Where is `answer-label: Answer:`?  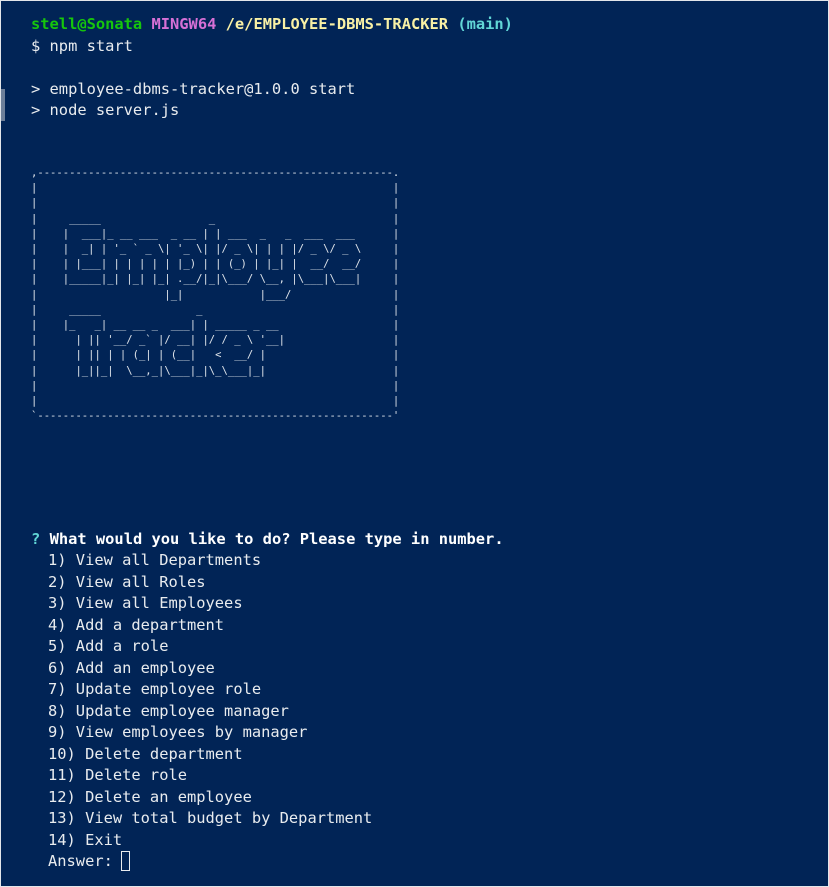 answer-label: Answer: is located at coordinates (80, 861).